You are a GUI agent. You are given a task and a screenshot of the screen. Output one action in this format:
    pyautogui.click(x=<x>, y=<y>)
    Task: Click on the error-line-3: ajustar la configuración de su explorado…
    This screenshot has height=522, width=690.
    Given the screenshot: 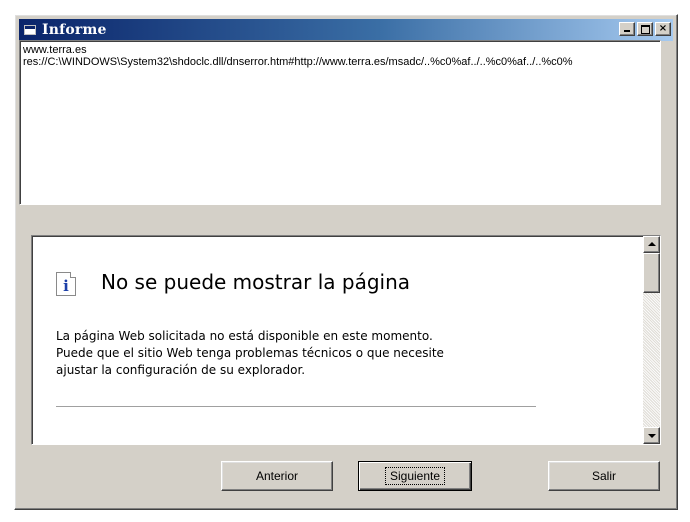 What is the action you would take?
    pyautogui.click(x=181, y=370)
    